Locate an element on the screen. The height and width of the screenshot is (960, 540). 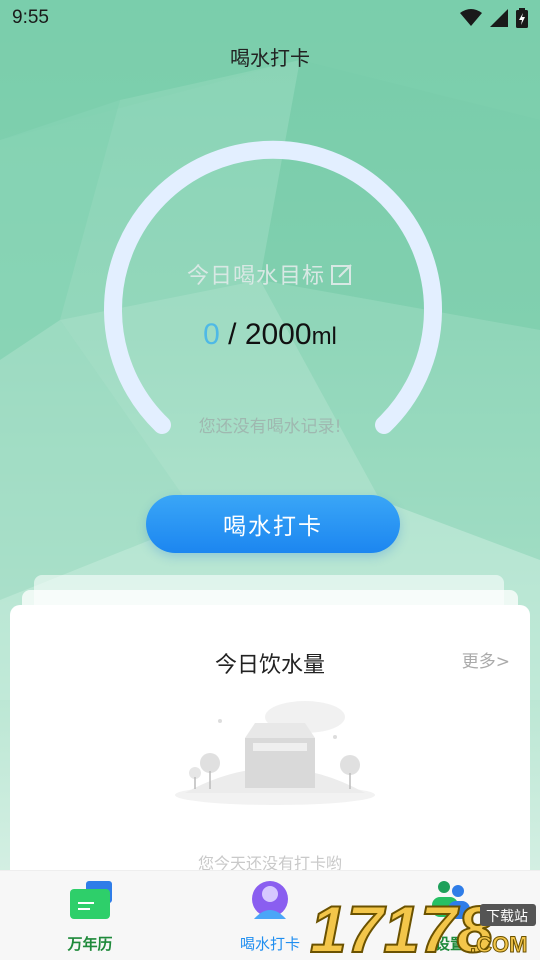
user-avatar-icon is located at coordinates (270, 900).